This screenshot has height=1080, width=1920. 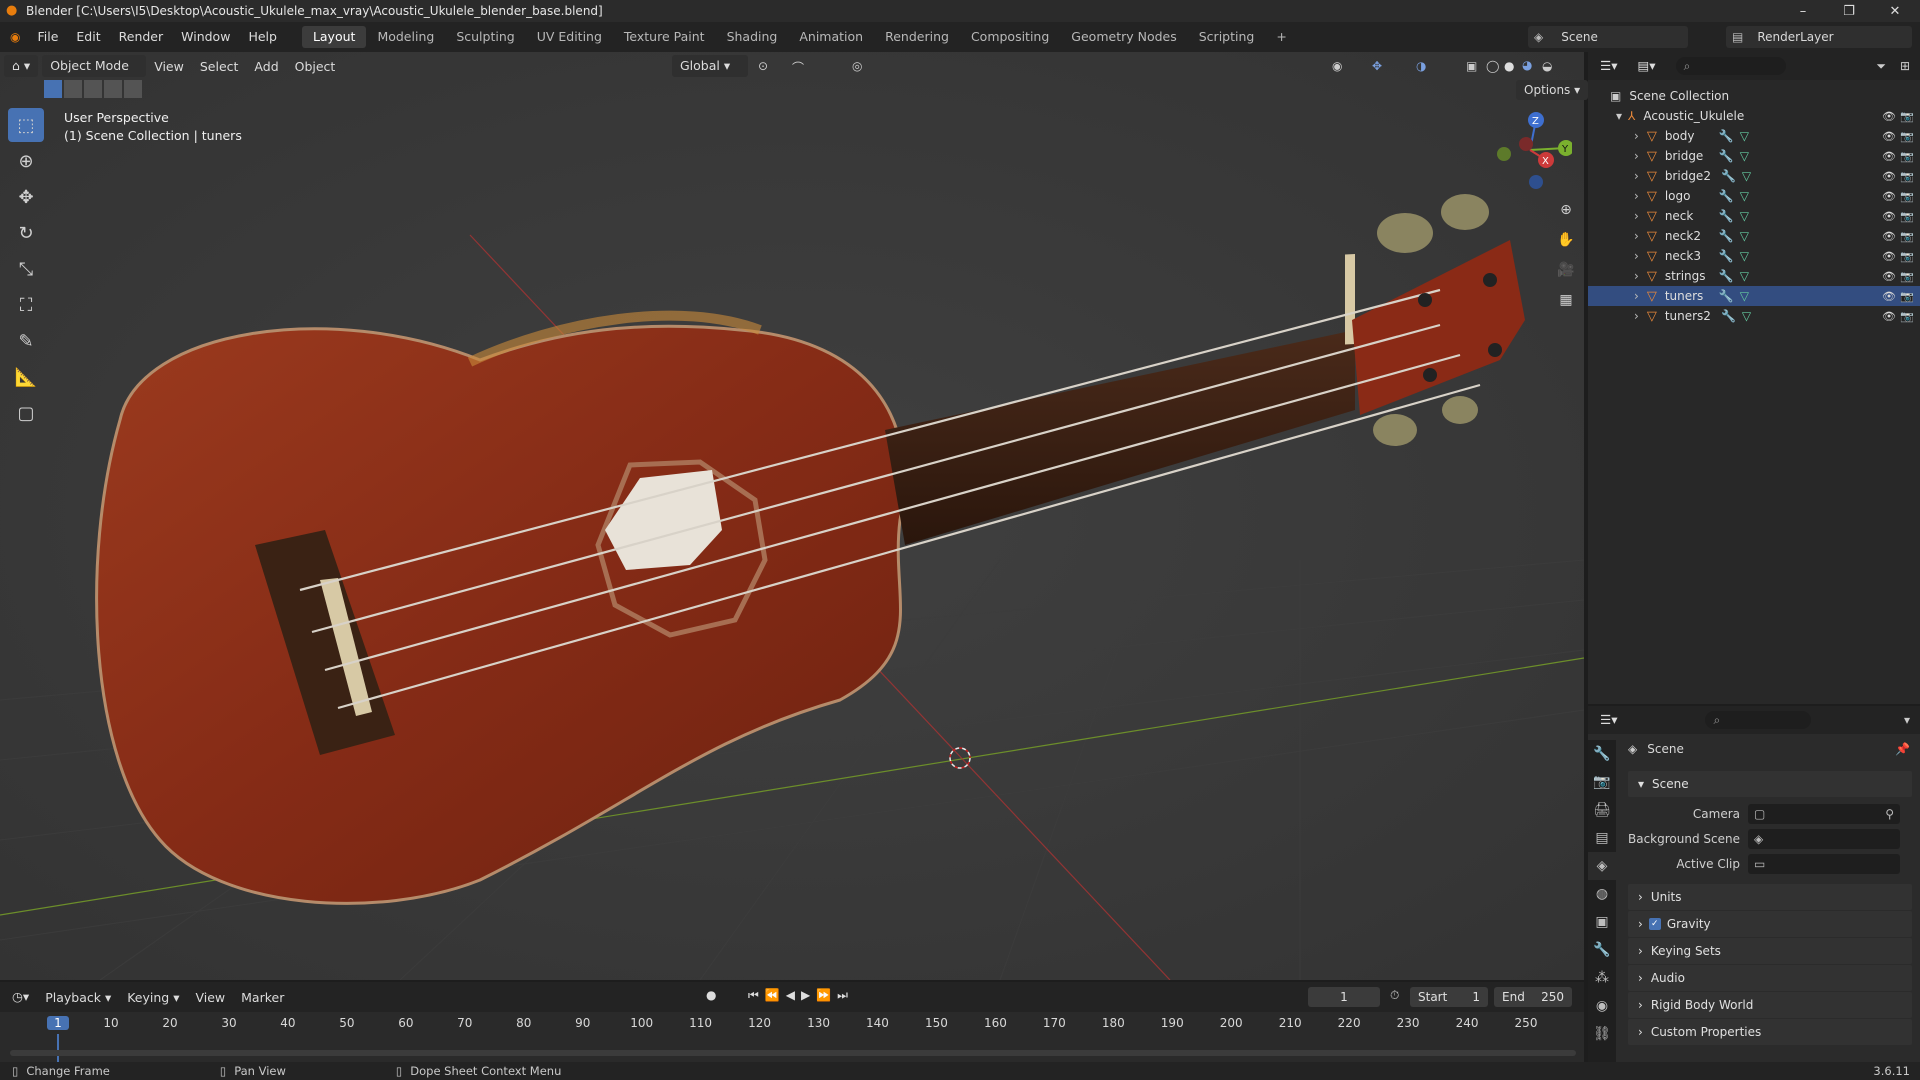 I want to click on pin-icon: 📌, so click(x=1902, y=749).